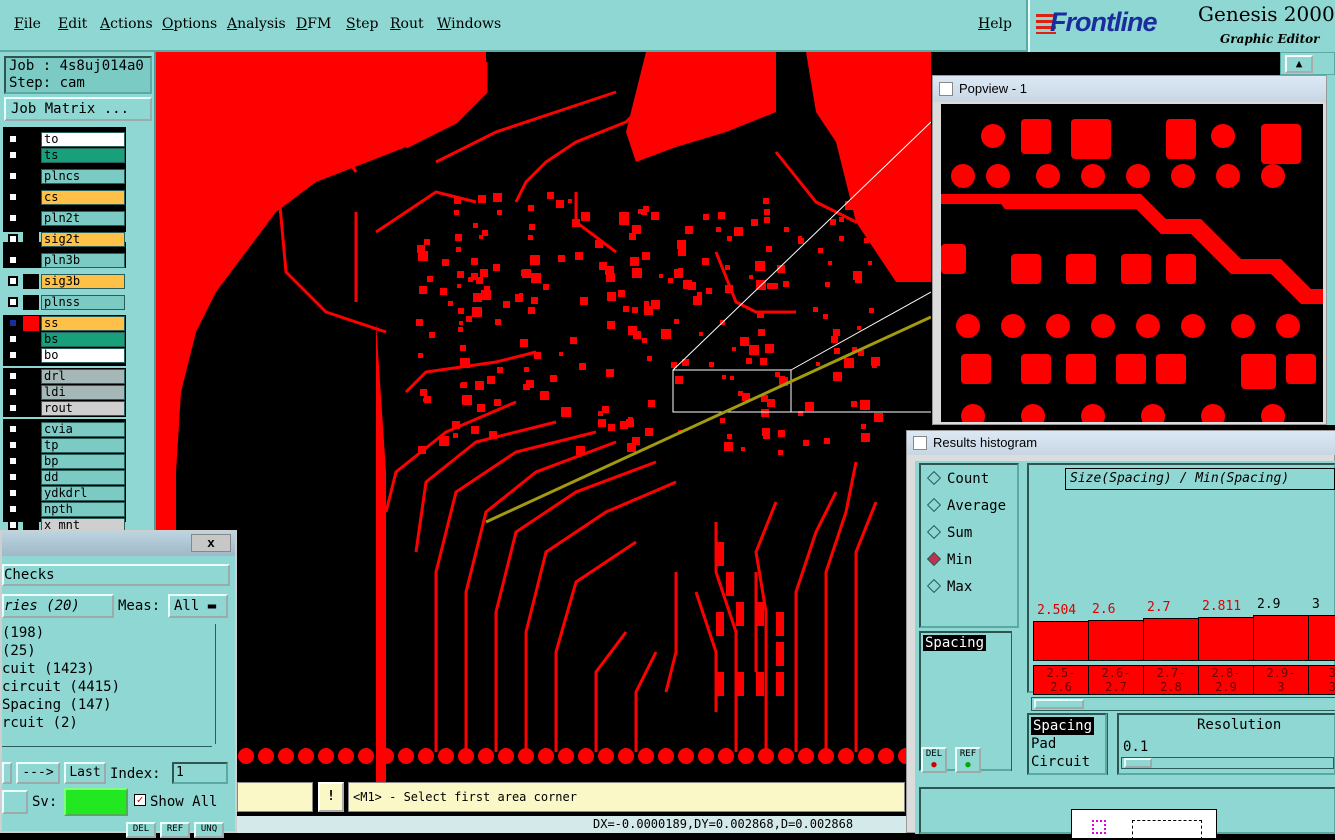  What do you see at coordinates (108, 723) in the screenshot?
I see `list-item: rcuit (2)` at bounding box center [108, 723].